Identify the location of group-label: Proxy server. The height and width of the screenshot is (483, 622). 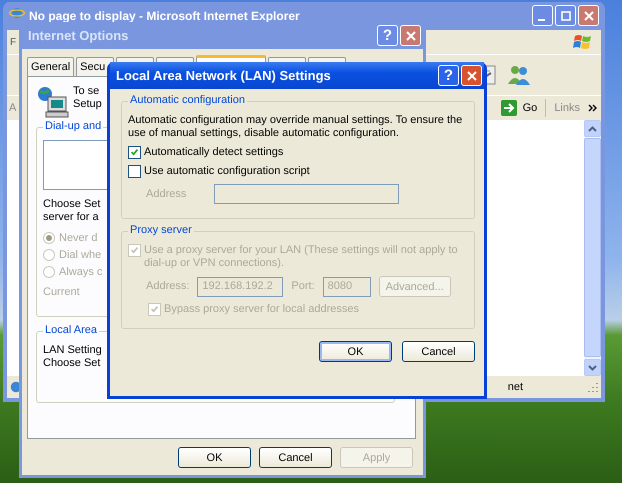
(161, 230).